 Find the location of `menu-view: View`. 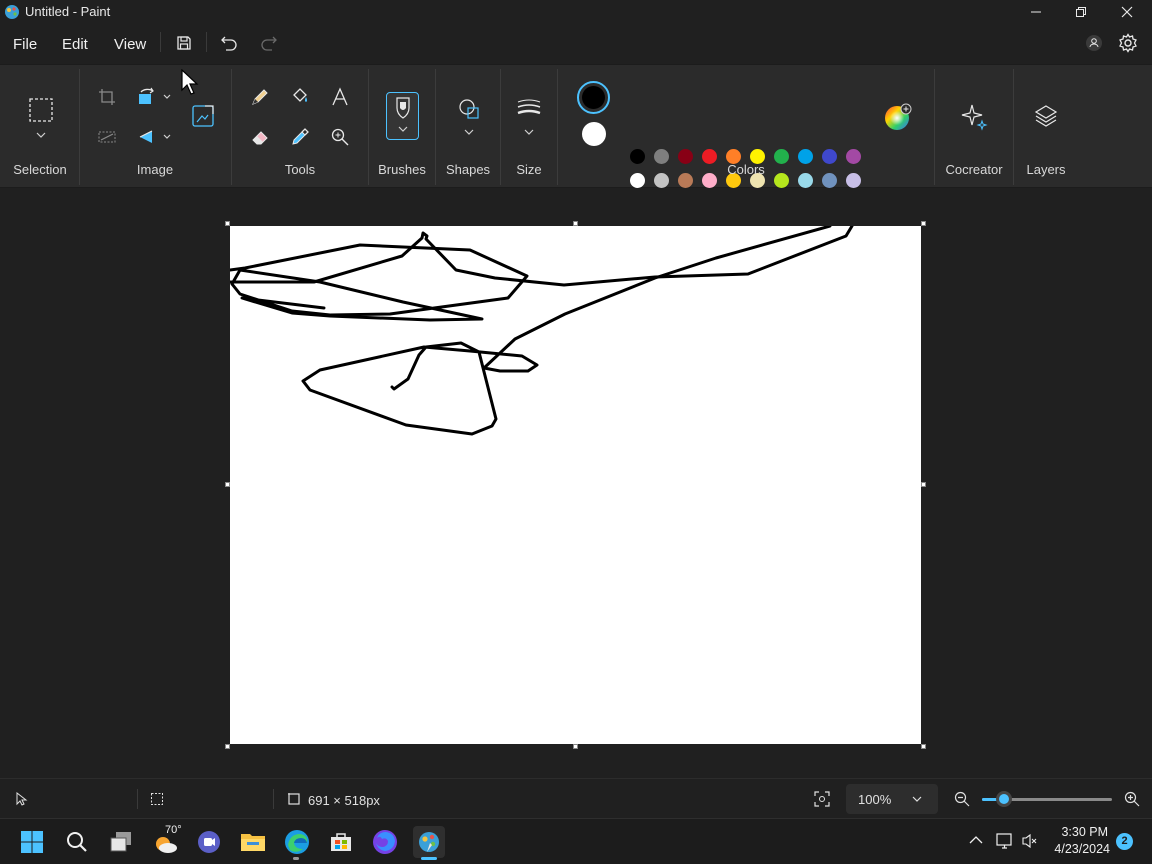

menu-view: View is located at coordinates (130, 44).